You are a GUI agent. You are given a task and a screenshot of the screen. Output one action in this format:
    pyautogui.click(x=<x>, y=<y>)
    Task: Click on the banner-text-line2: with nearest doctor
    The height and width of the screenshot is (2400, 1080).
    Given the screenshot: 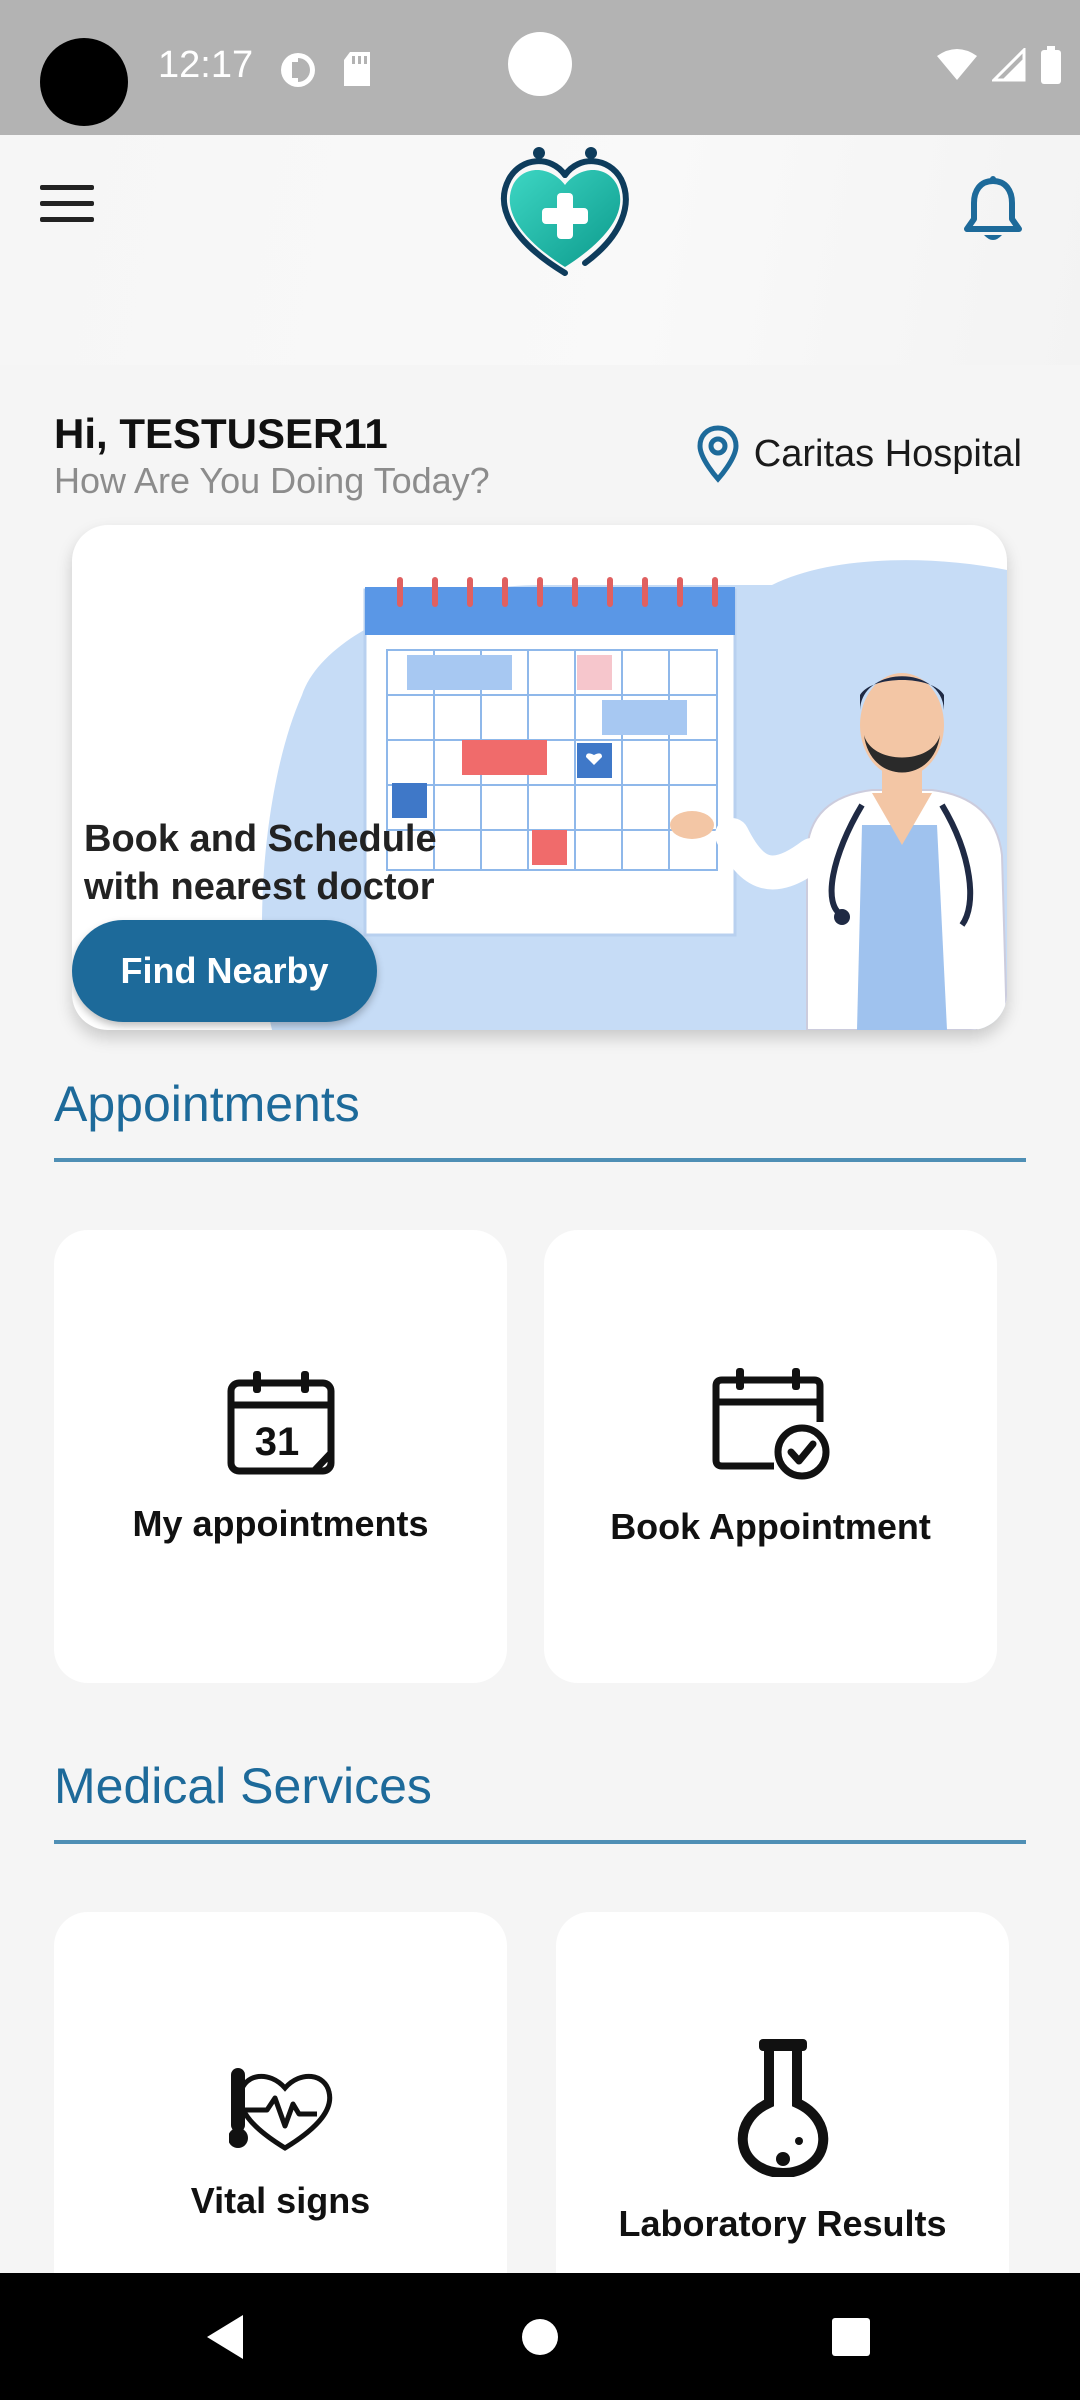 What is the action you would take?
    pyautogui.click(x=259, y=887)
    